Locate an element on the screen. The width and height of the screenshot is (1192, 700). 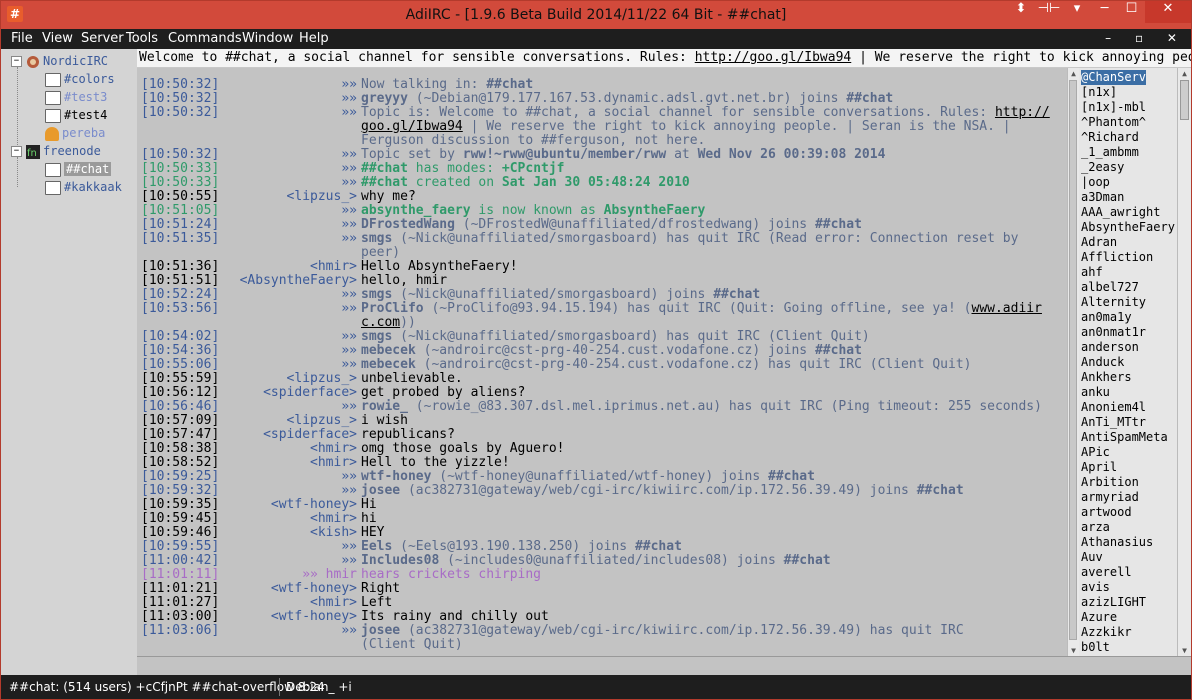
tree-network-nordicirc: − NordicIRC is located at coordinates (59, 61).